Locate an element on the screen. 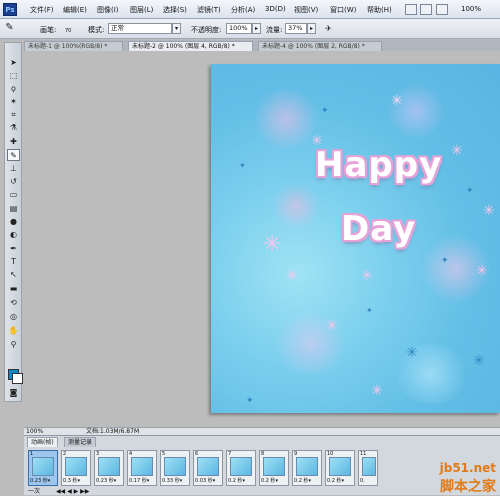  menu-layer: 图层(L) is located at coordinates (141, 10).